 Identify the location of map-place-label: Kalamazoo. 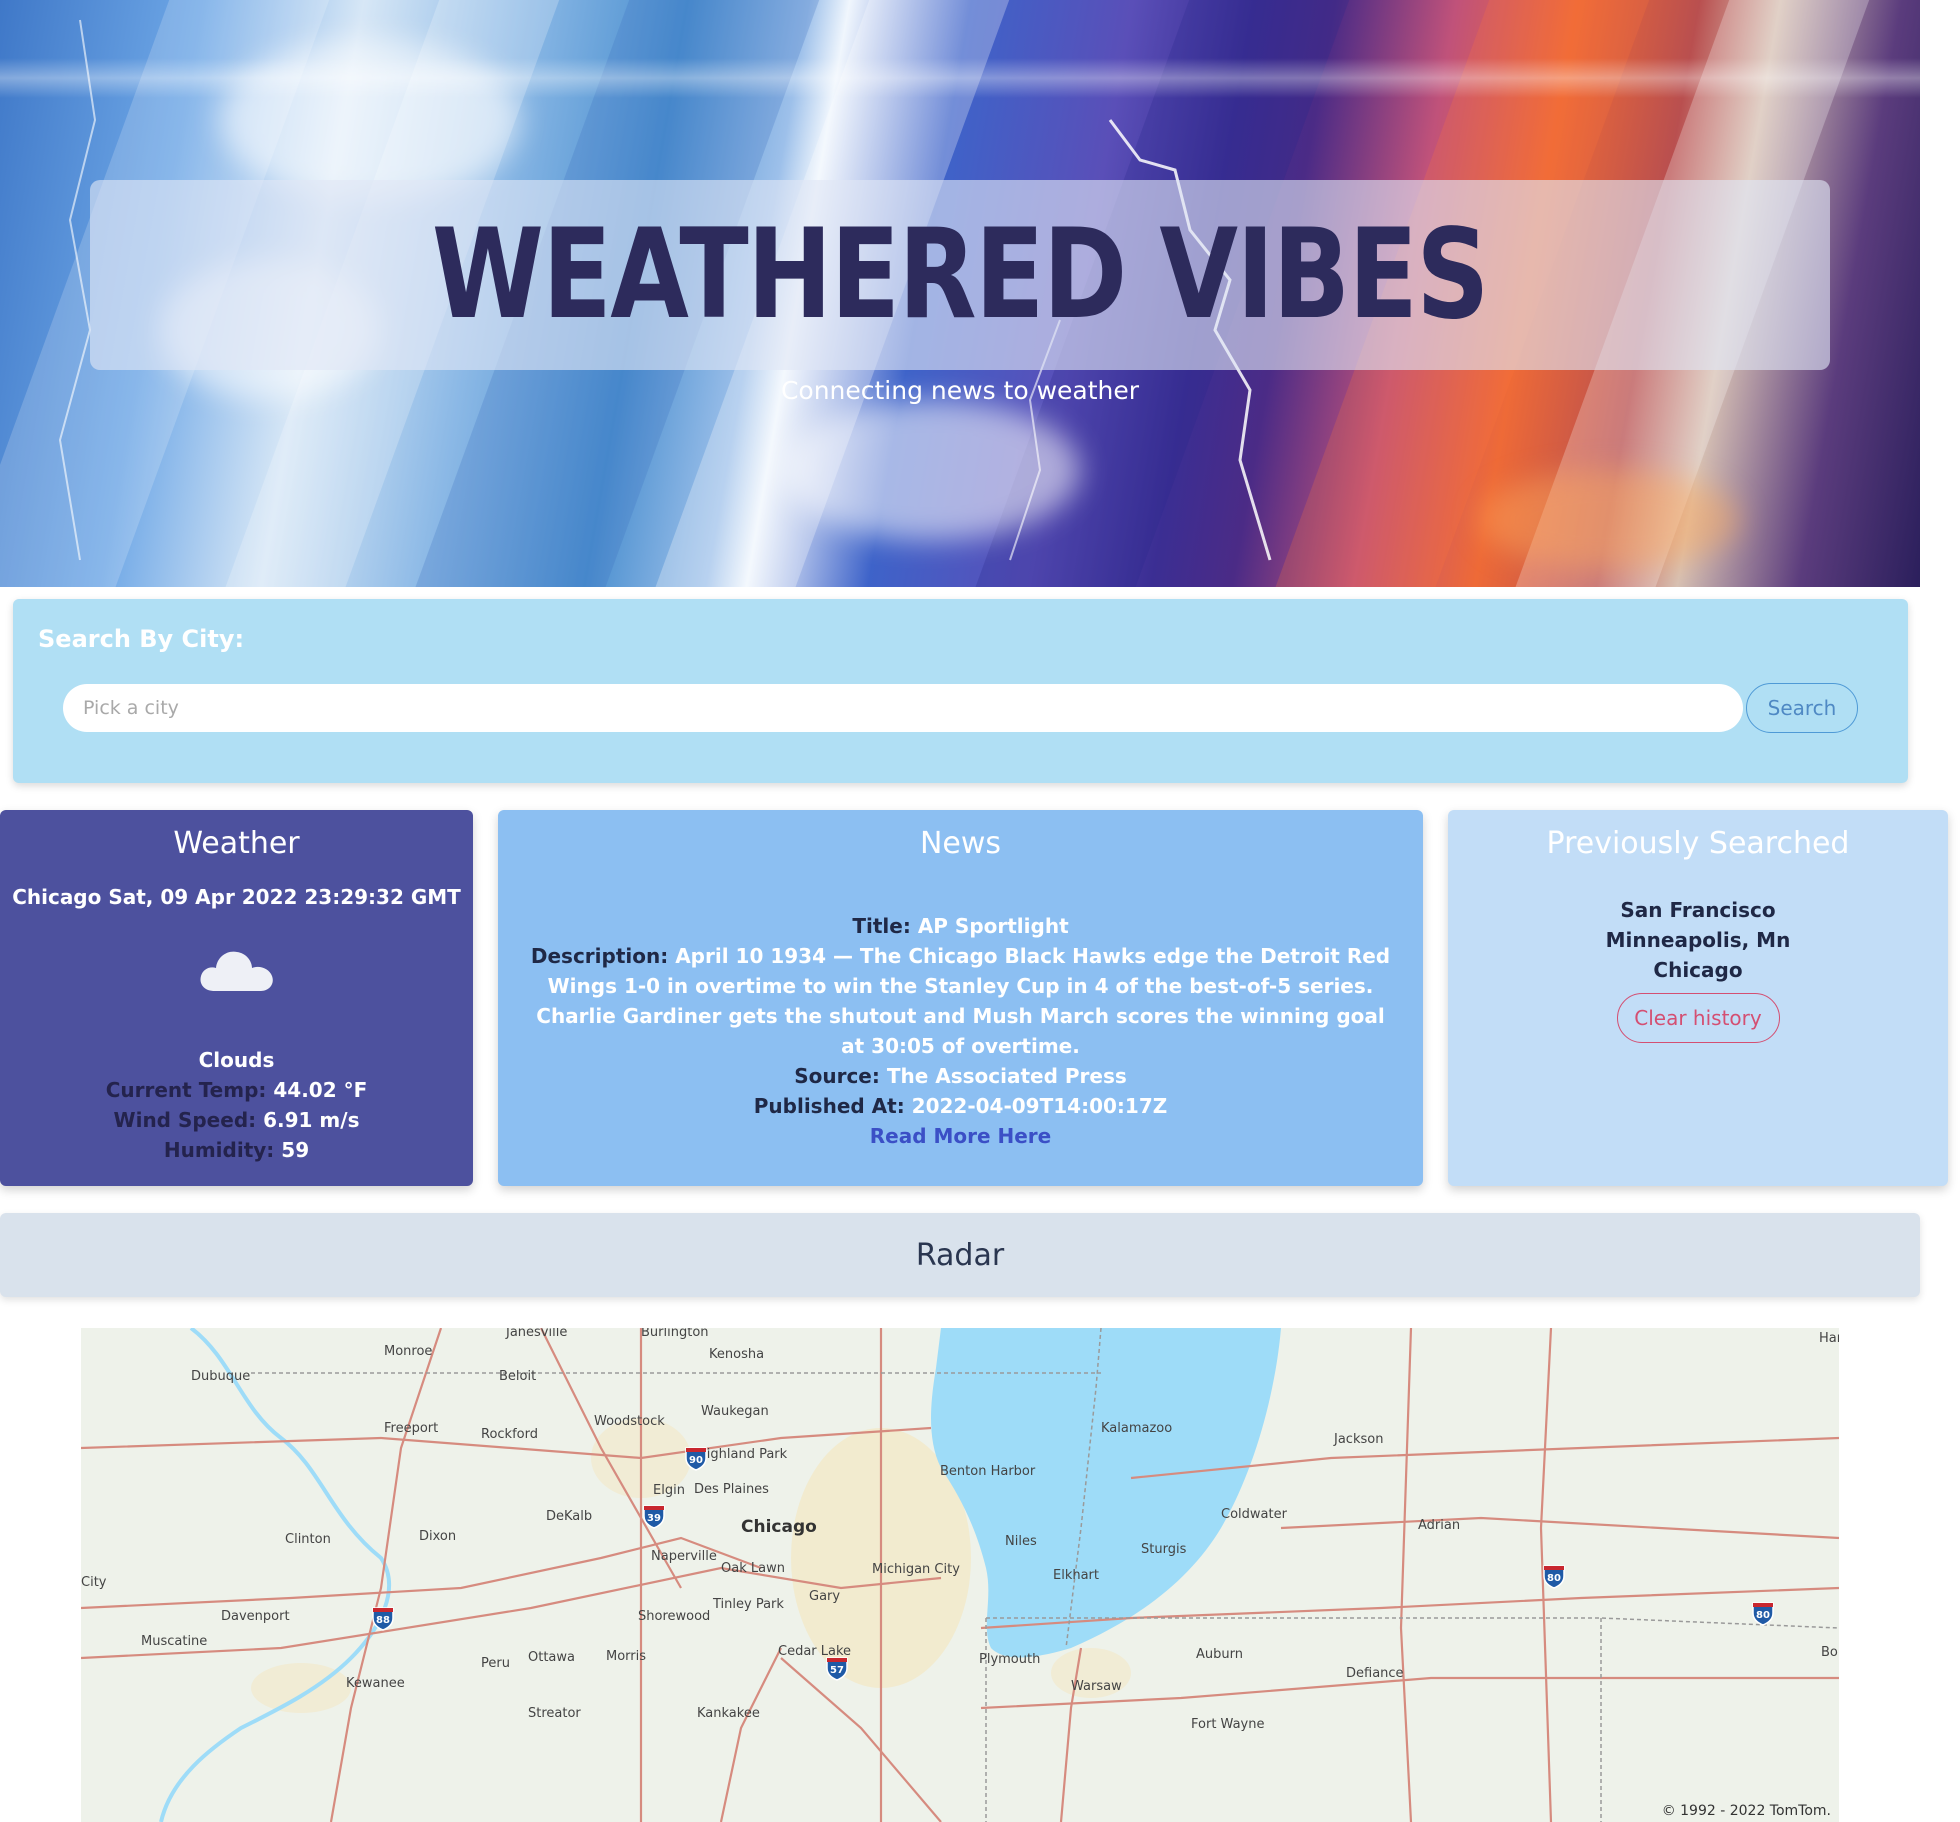
(1136, 1428).